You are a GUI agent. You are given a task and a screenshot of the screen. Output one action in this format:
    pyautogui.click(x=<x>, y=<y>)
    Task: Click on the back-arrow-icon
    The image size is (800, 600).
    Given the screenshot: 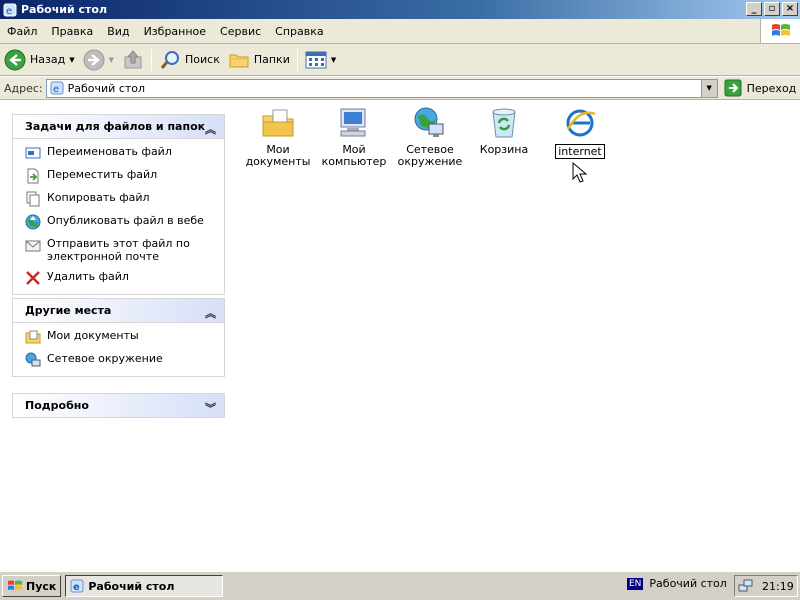 What is the action you would take?
    pyautogui.click(x=15, y=59)
    